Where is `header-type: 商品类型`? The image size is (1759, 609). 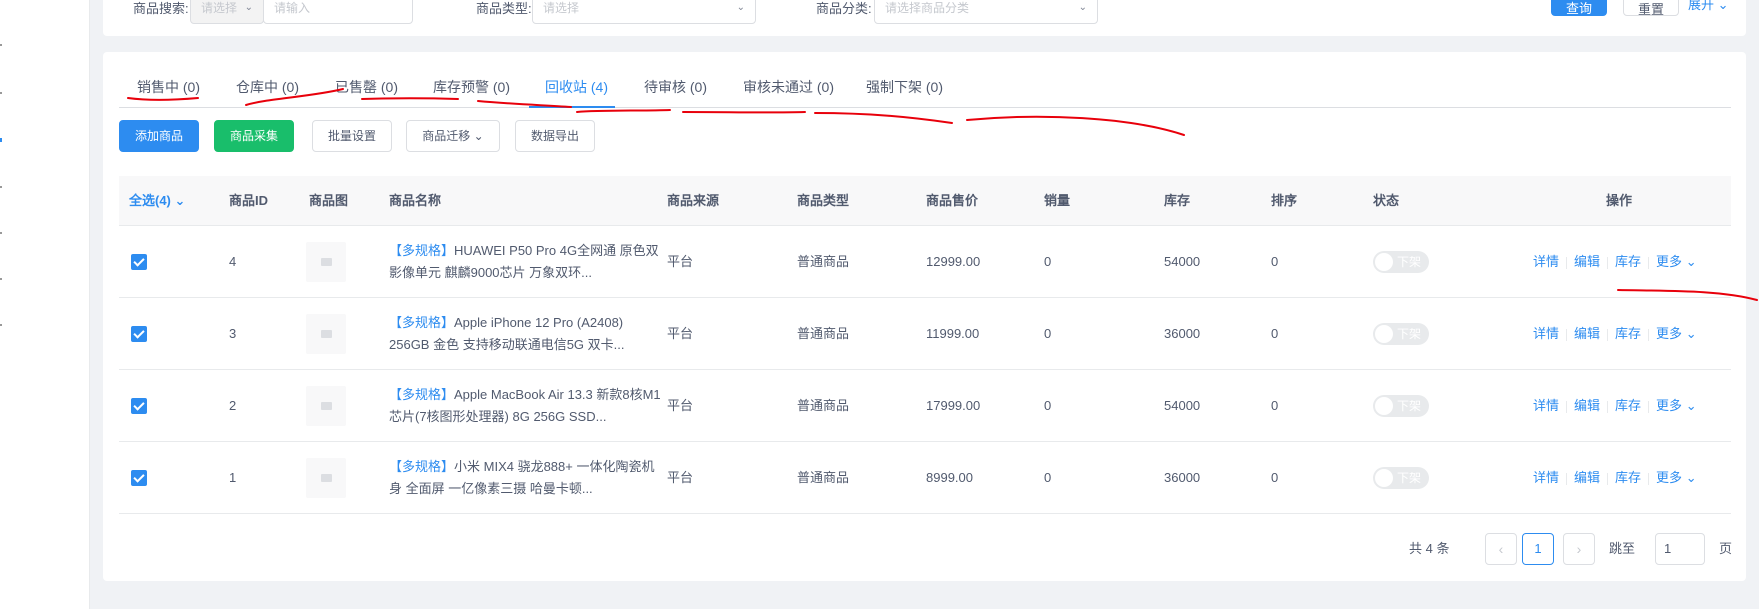
header-type: 商品类型 is located at coordinates (823, 200).